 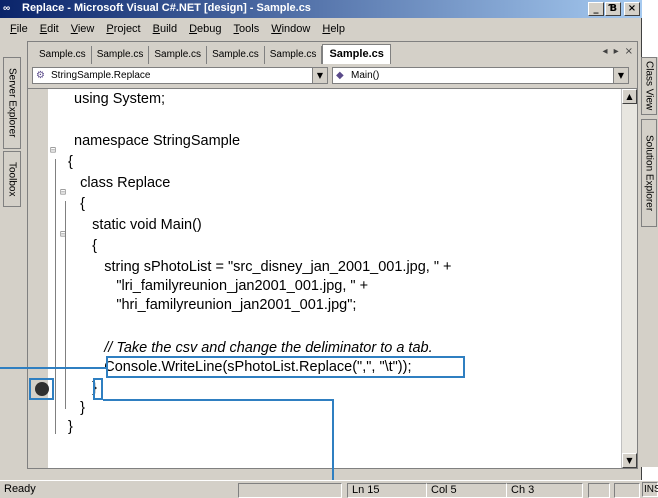 I want to click on menu-view: View, so click(x=83, y=29).